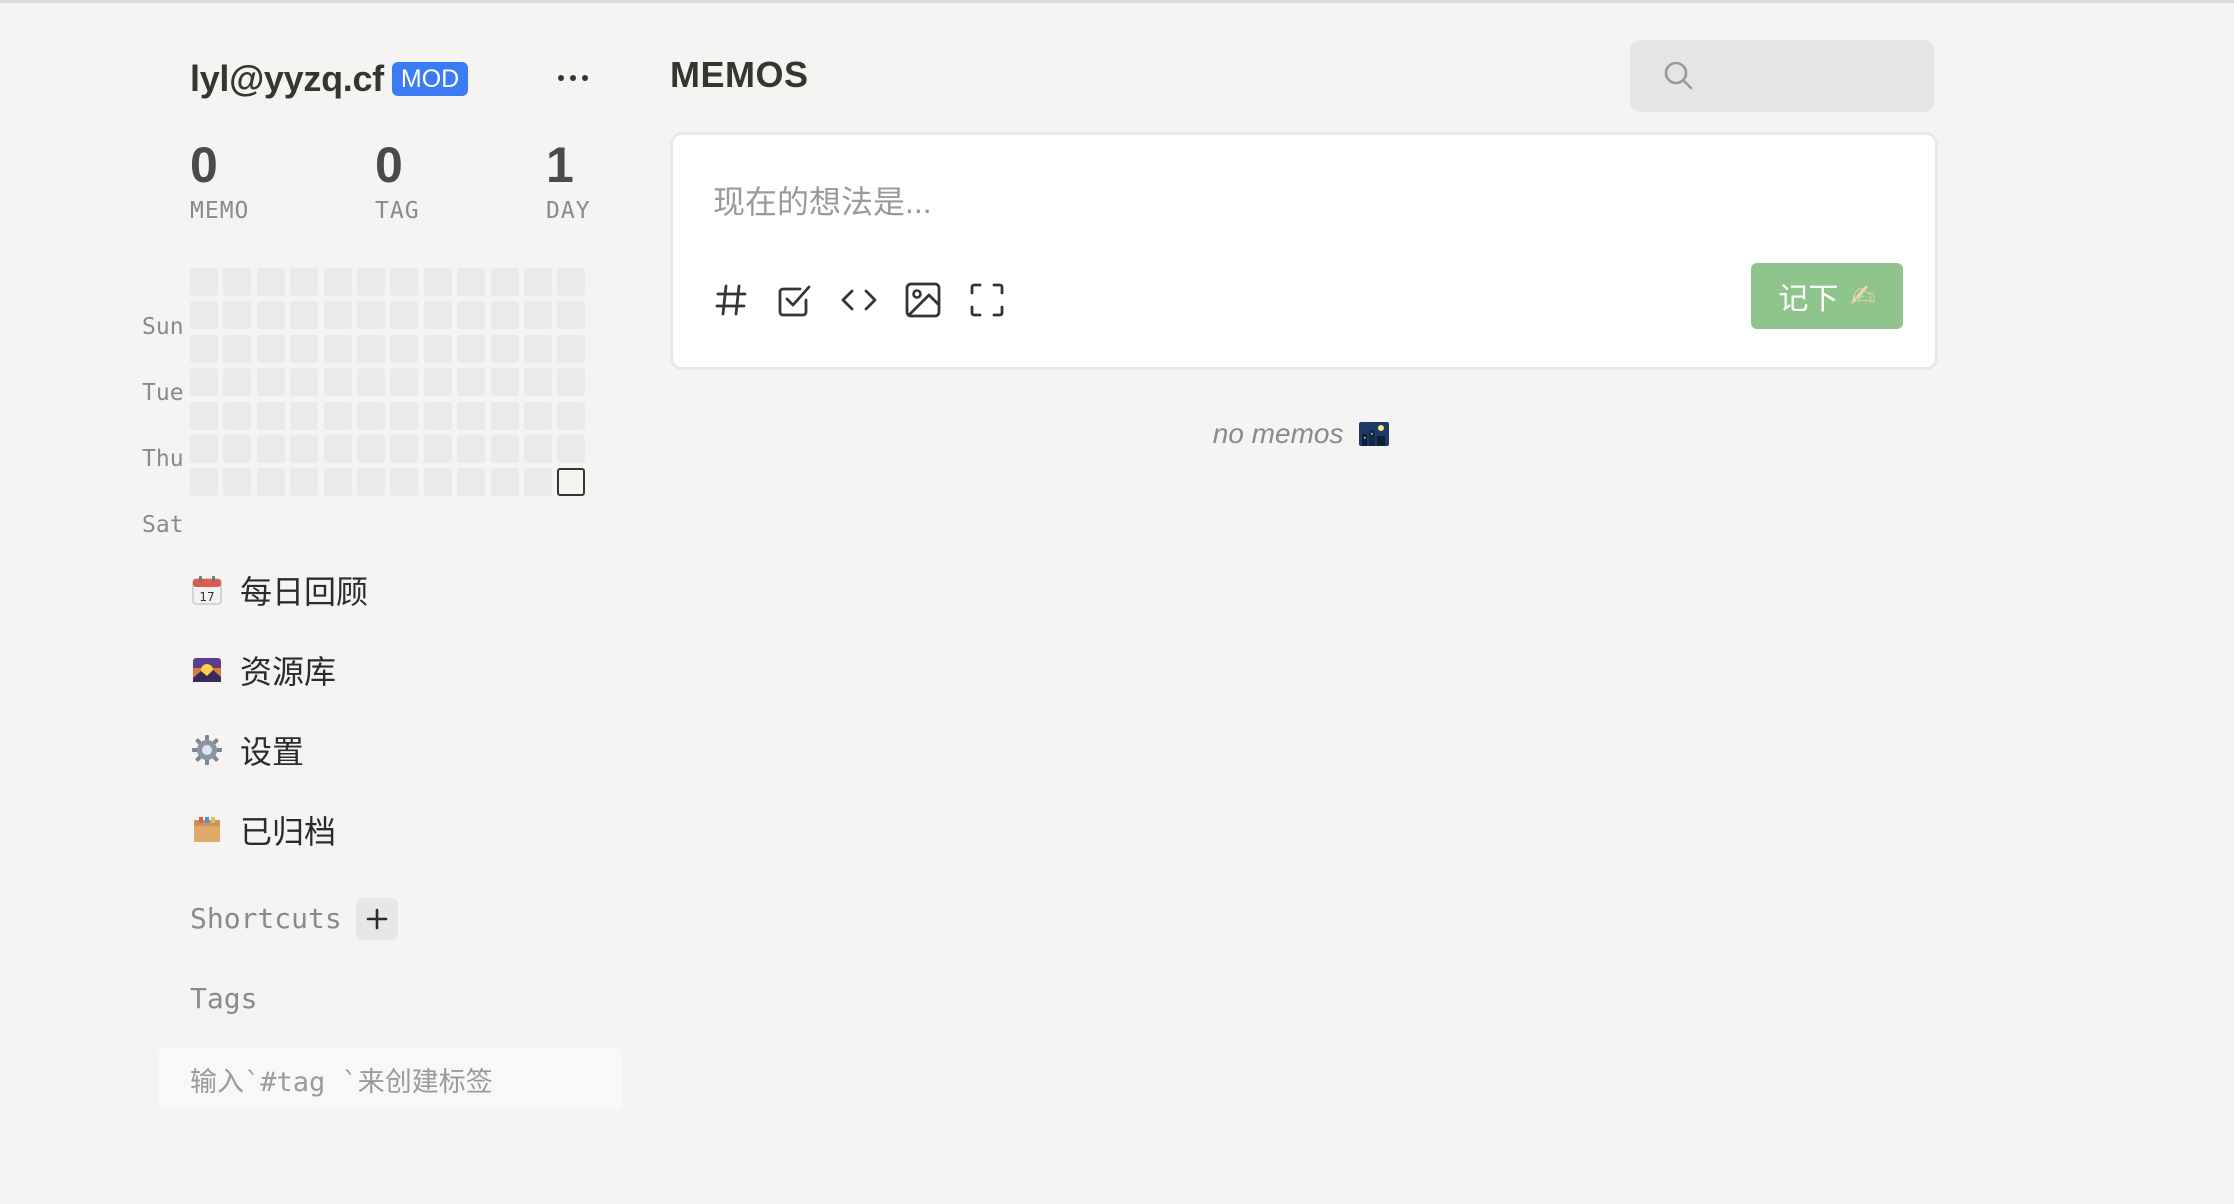 Image resolution: width=2234 pixels, height=1204 pixels. What do you see at coordinates (1827, 296) in the screenshot?
I see `save-memo-button: 记下 ✍` at bounding box center [1827, 296].